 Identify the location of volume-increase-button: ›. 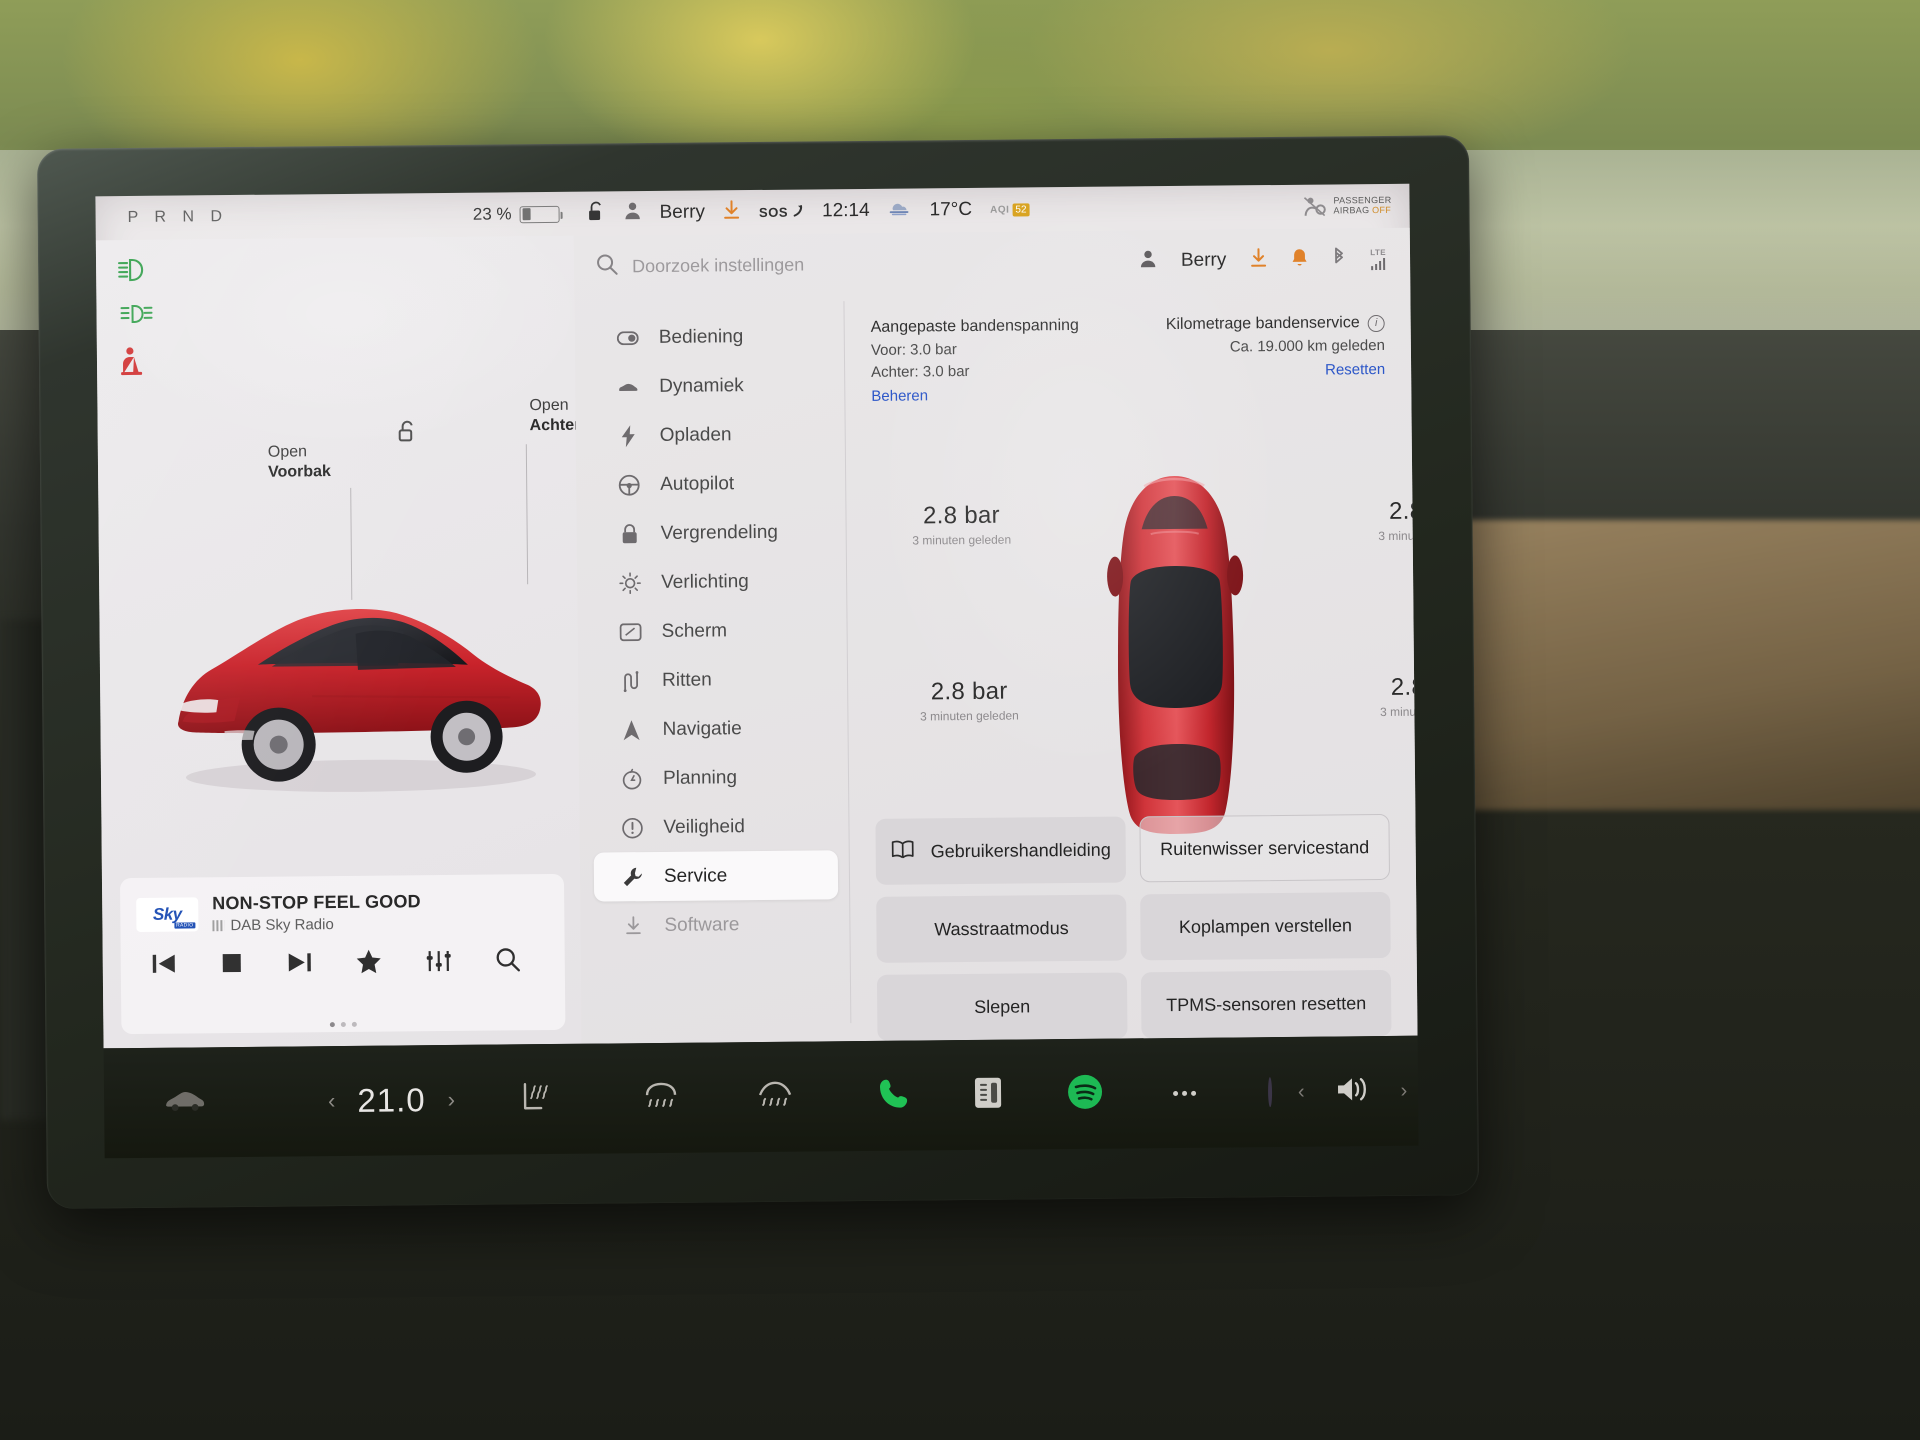
(1404, 1090).